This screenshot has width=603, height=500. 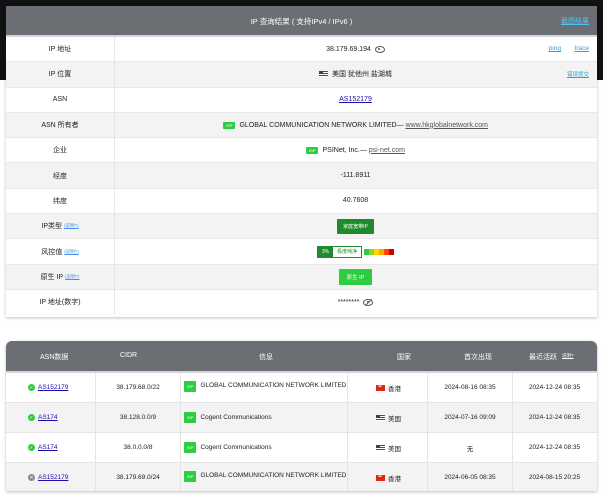 What do you see at coordinates (301, 227) in the screenshot?
I see `row-ip-type: IP类型 (说明?) 家庭宽带IP` at bounding box center [301, 227].